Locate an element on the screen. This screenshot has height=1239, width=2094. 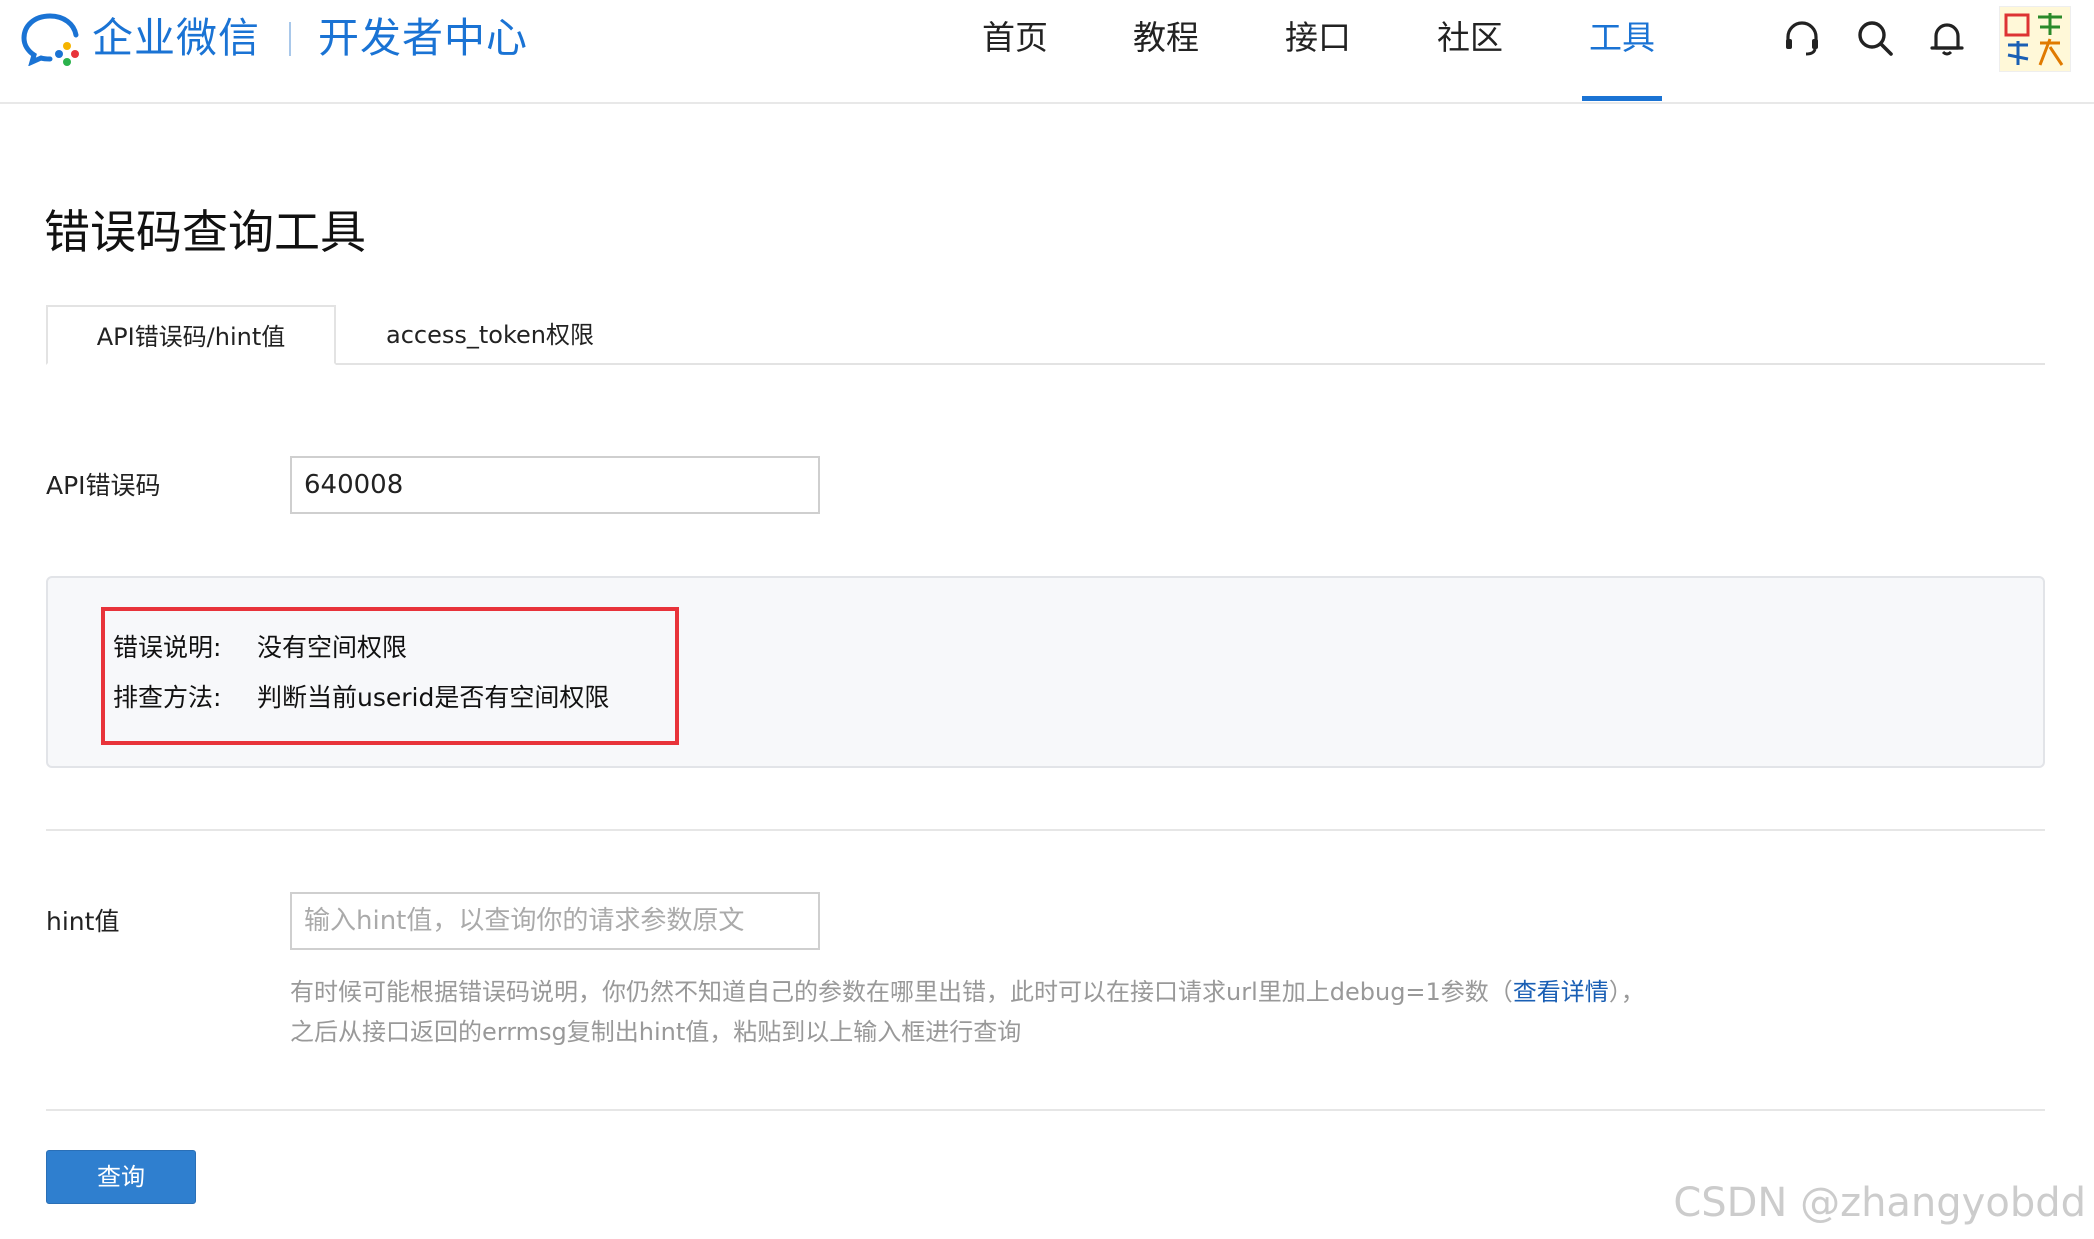
tab-api-error-code: API错误码/hint值 is located at coordinates (191, 335).